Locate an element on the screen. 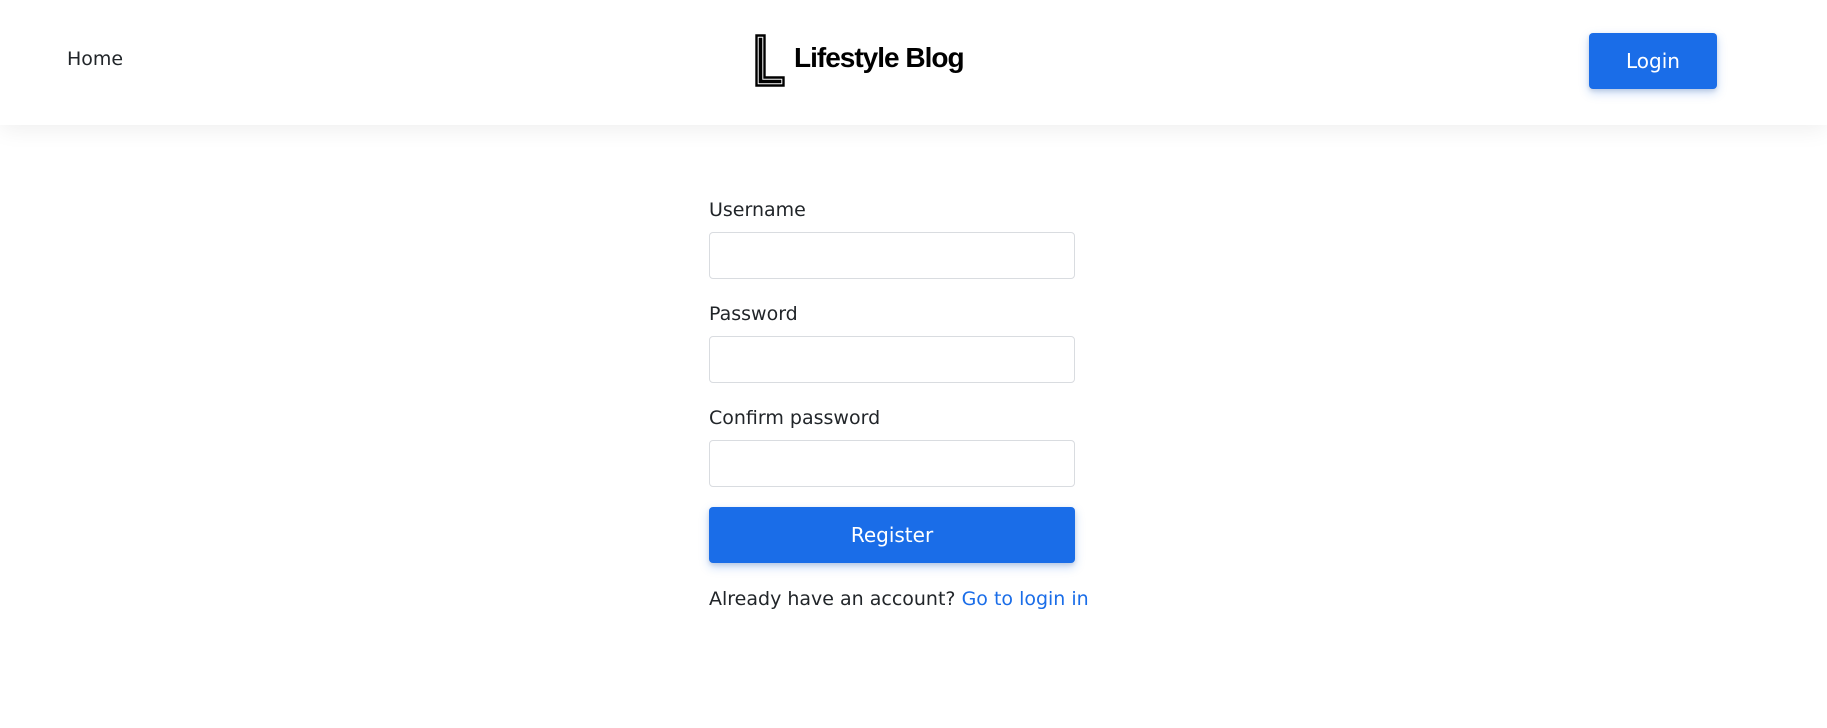 Image resolution: width=1827 pixels, height=728 pixels. brand-link: Lifestyle Blog is located at coordinates (860, 60).